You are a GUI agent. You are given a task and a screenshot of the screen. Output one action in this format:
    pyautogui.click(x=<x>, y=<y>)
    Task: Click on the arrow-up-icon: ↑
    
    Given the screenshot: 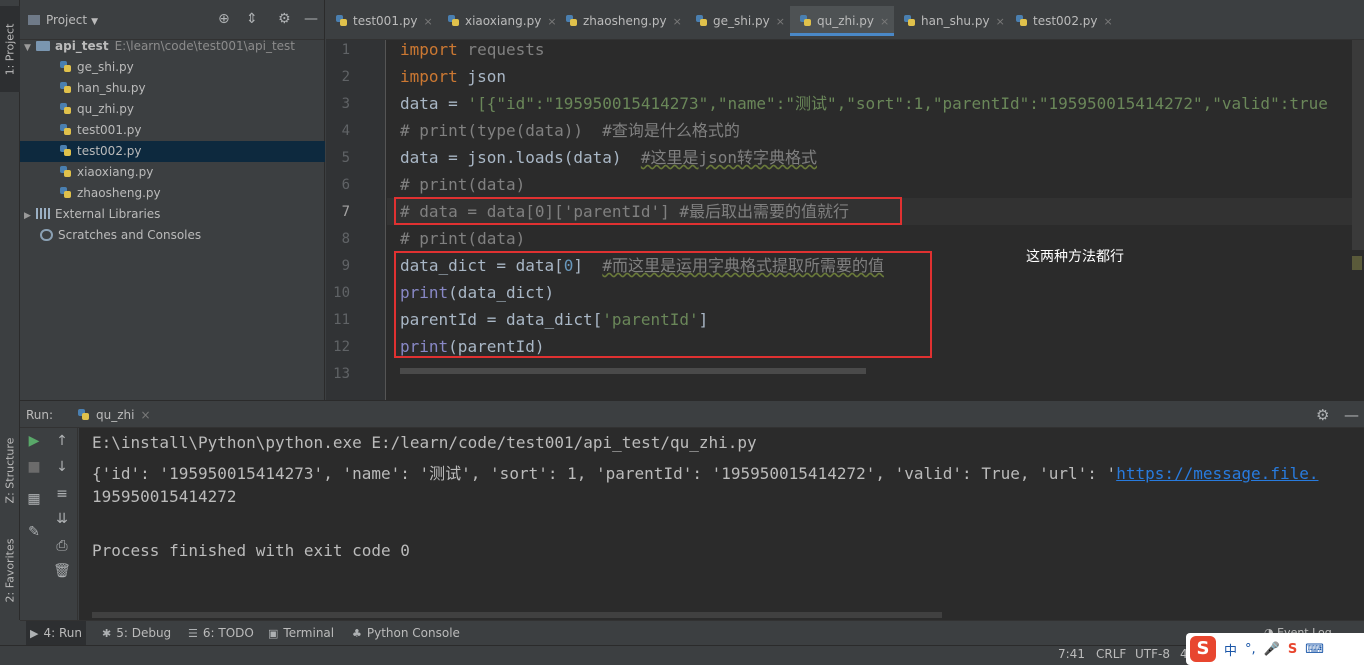 What is the action you would take?
    pyautogui.click(x=62, y=441)
    